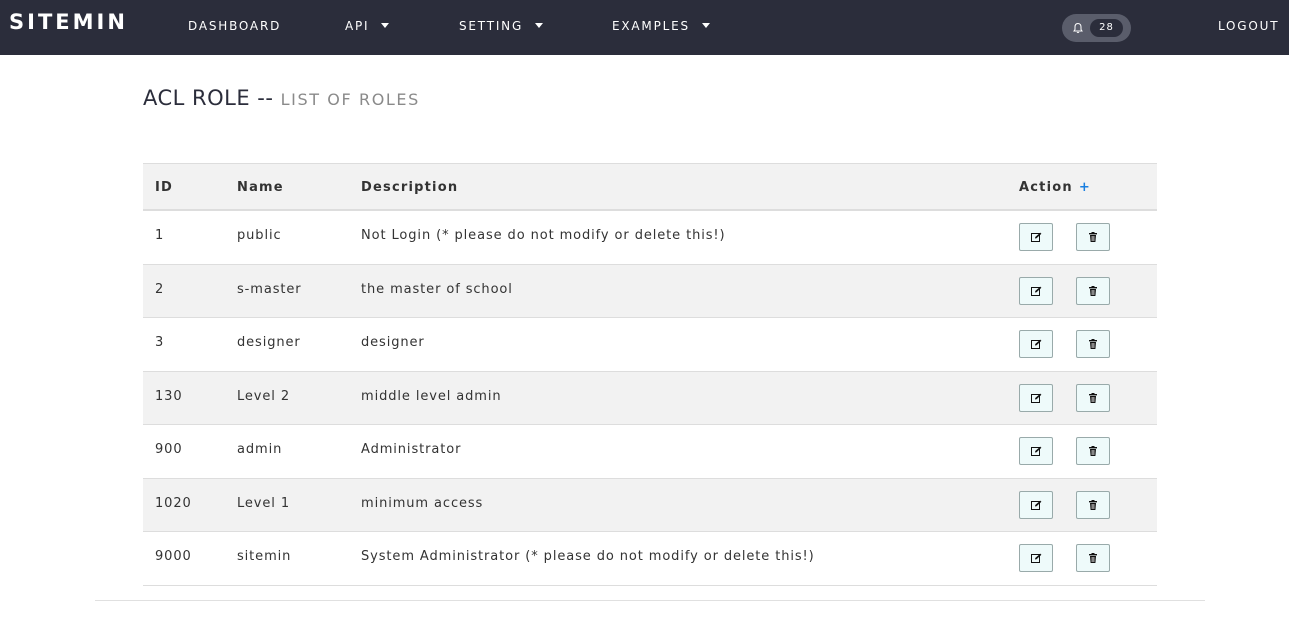 This screenshot has width=1289, height=618. I want to click on nav-examples: EXAMPLES, so click(661, 26).